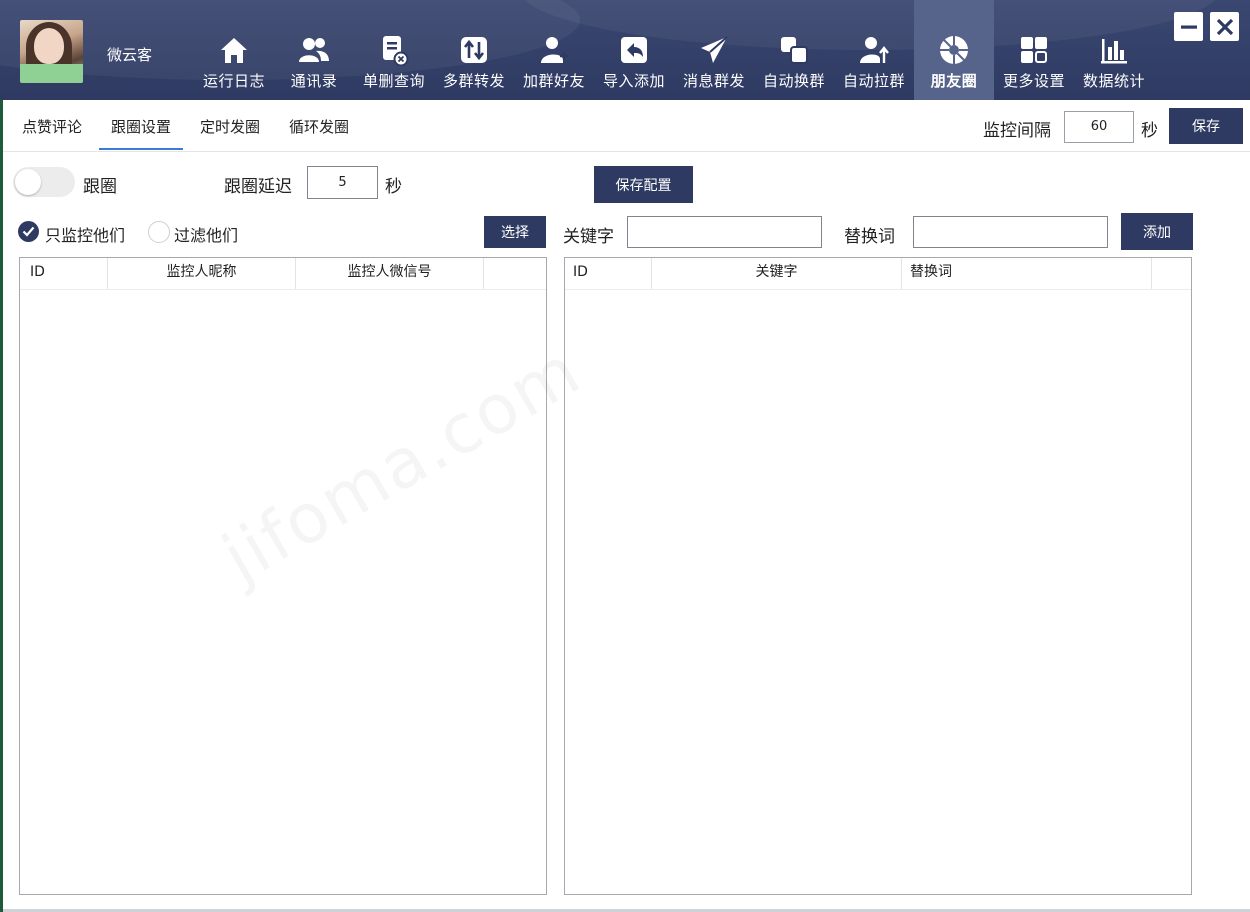 The image size is (1250, 912). What do you see at coordinates (1157, 231) in the screenshot?
I see `add-button: 添加` at bounding box center [1157, 231].